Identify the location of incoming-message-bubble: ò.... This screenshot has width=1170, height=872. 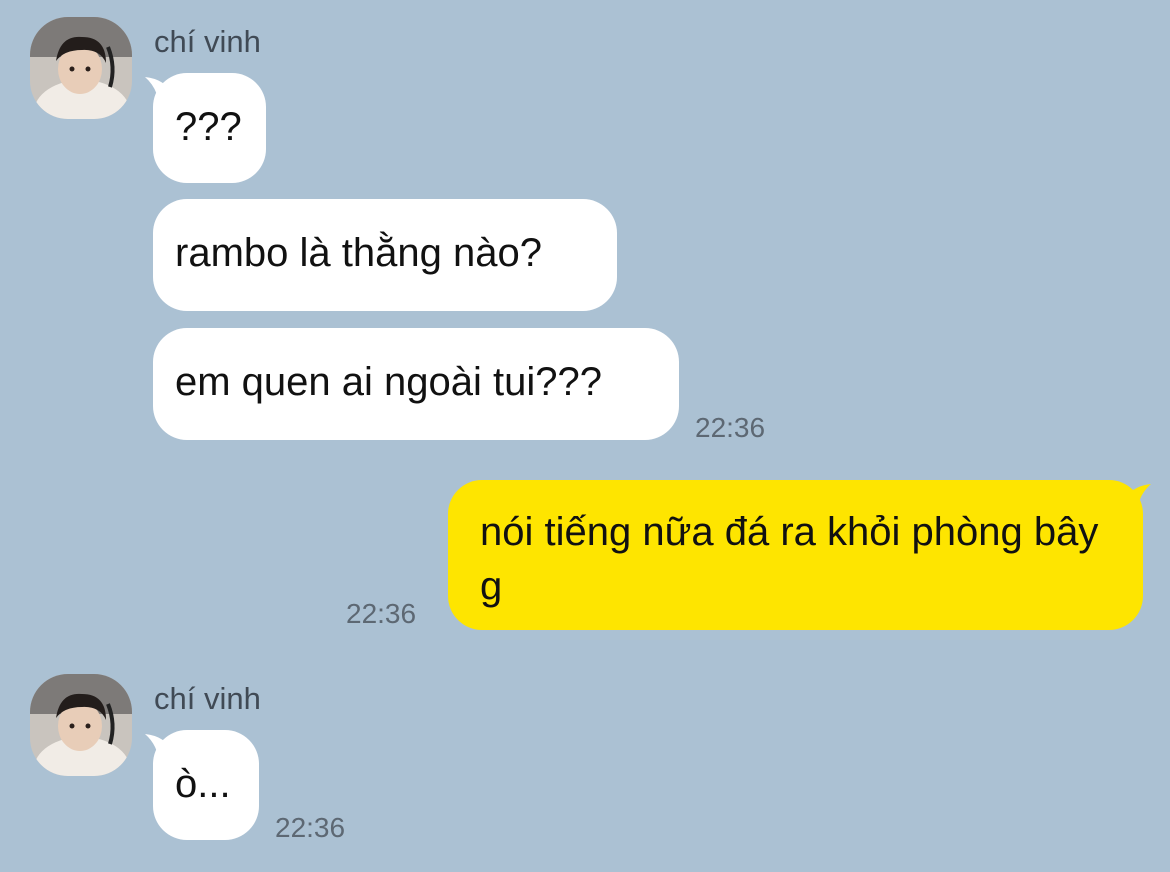
(206, 785).